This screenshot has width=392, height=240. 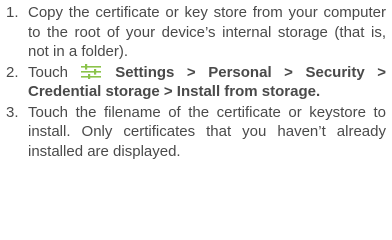 I want to click on step-number: 3., so click(x=12, y=112).